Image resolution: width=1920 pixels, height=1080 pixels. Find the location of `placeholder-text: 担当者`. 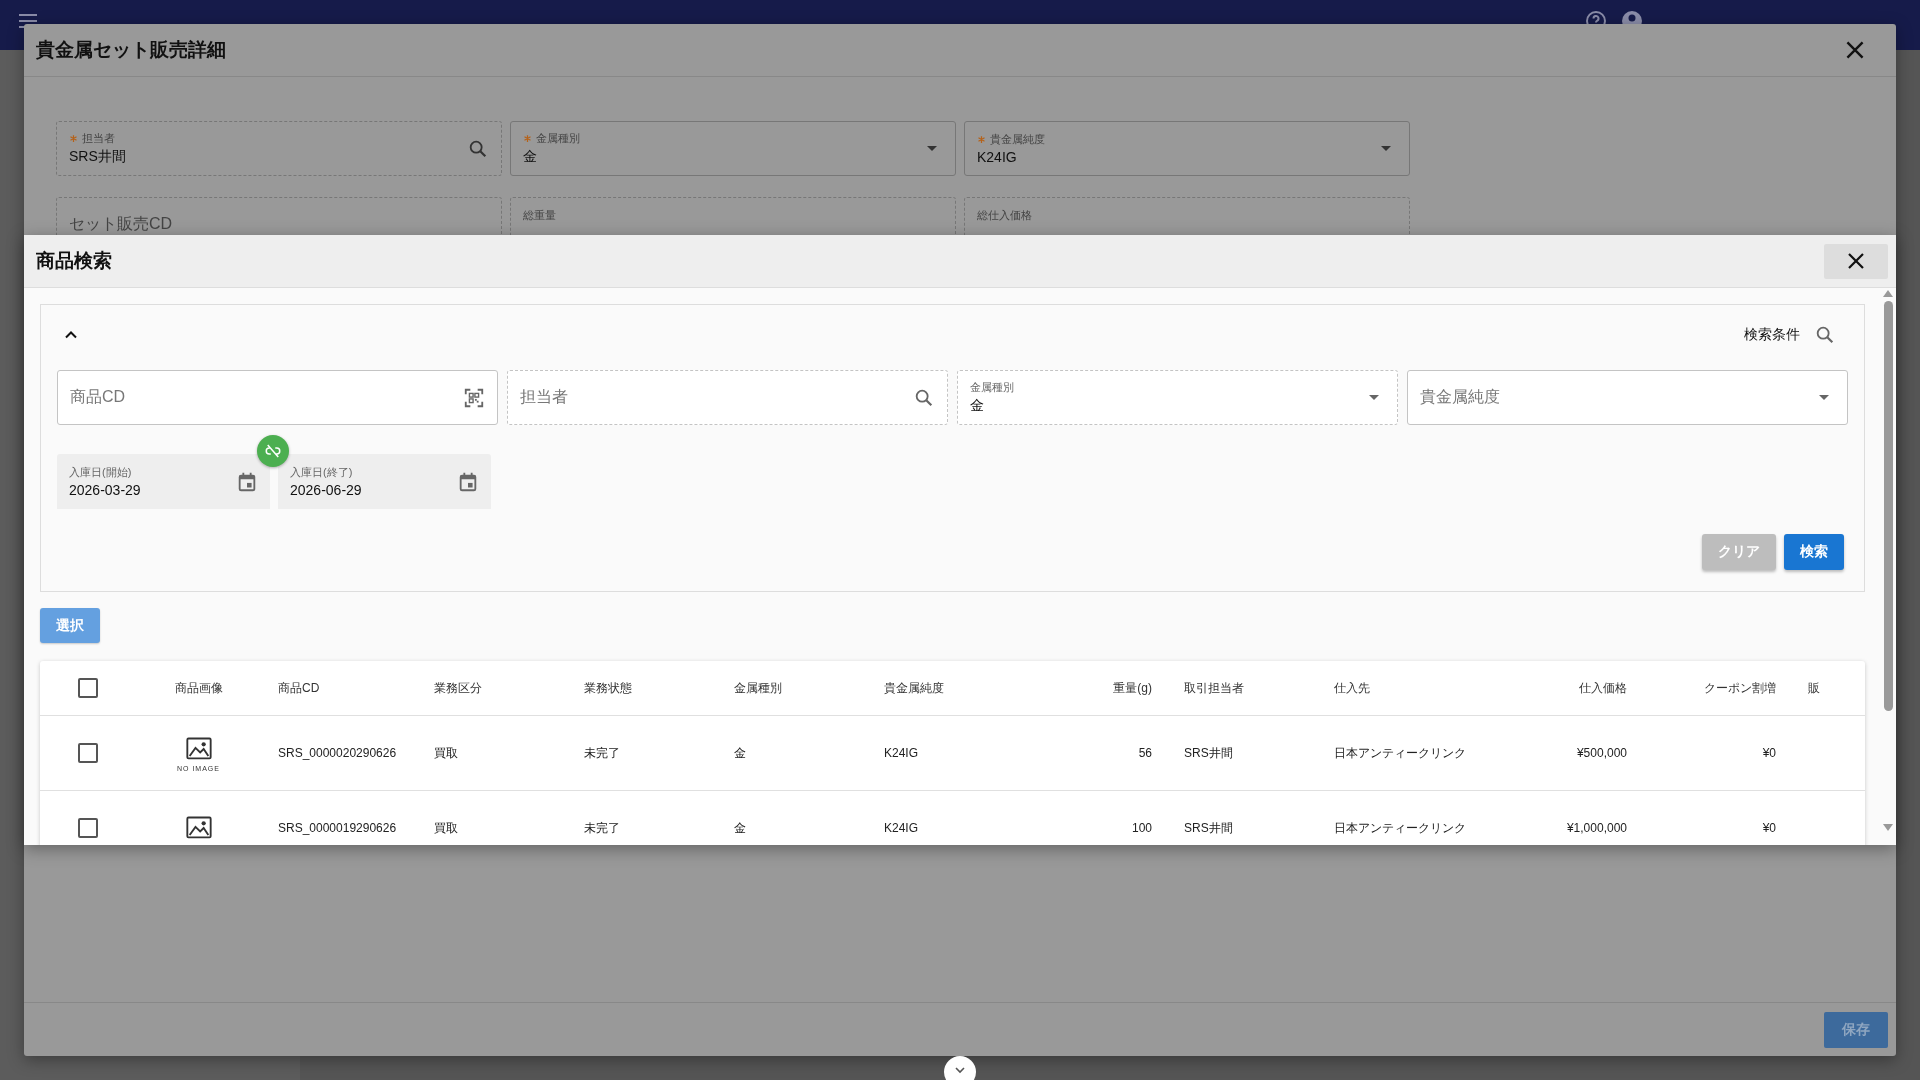

placeholder-text: 担当者 is located at coordinates (544, 397).